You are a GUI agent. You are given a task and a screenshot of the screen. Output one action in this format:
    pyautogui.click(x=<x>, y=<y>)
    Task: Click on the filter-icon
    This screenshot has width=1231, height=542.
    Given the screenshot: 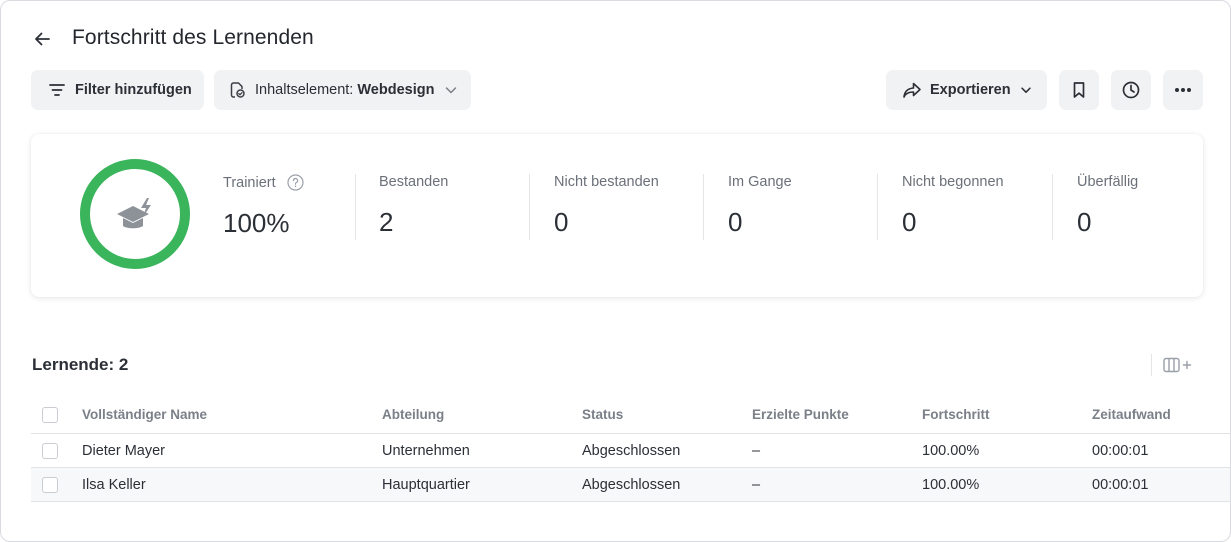 What is the action you would take?
    pyautogui.click(x=57, y=90)
    